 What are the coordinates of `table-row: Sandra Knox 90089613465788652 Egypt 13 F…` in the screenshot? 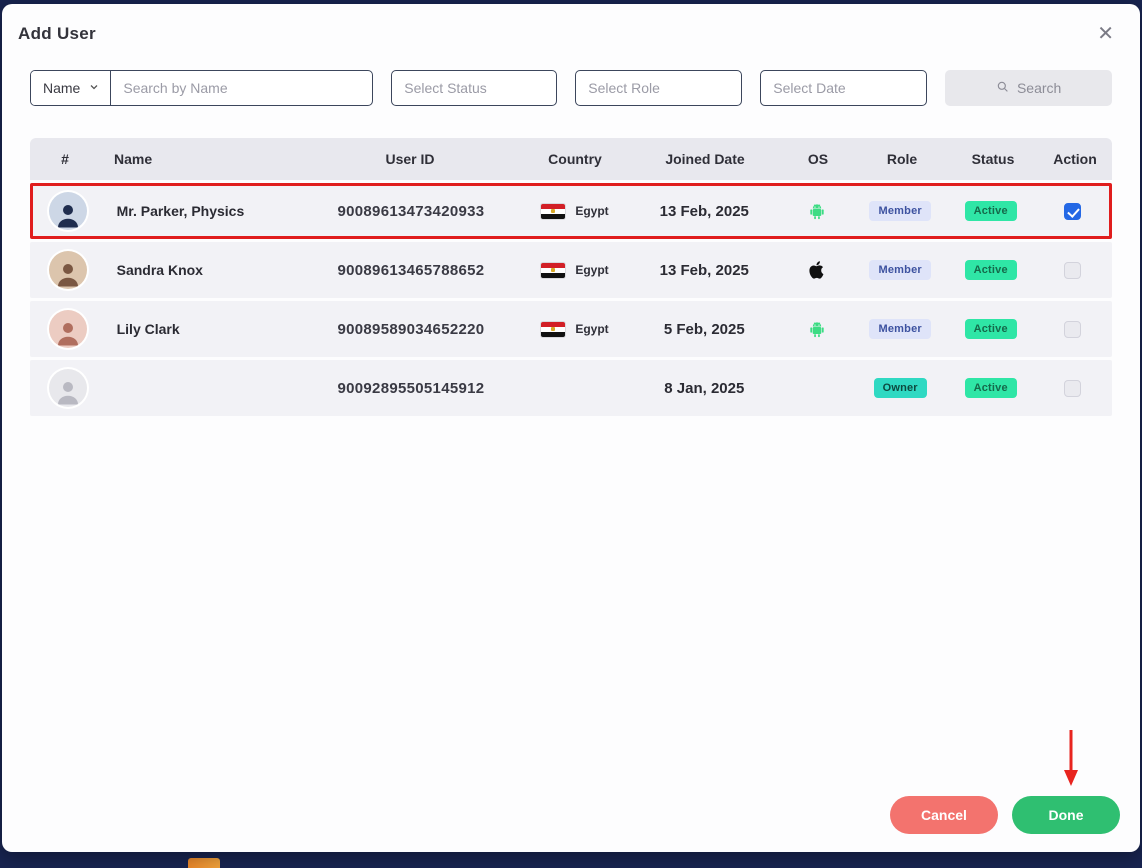 It's located at (571, 270).